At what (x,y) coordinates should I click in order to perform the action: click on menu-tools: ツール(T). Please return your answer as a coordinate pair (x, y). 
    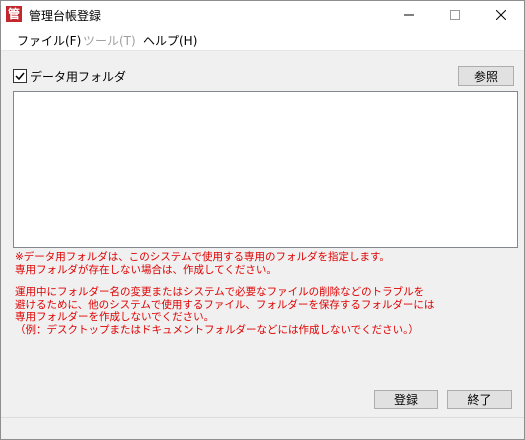
    Looking at the image, I should click on (109, 40).